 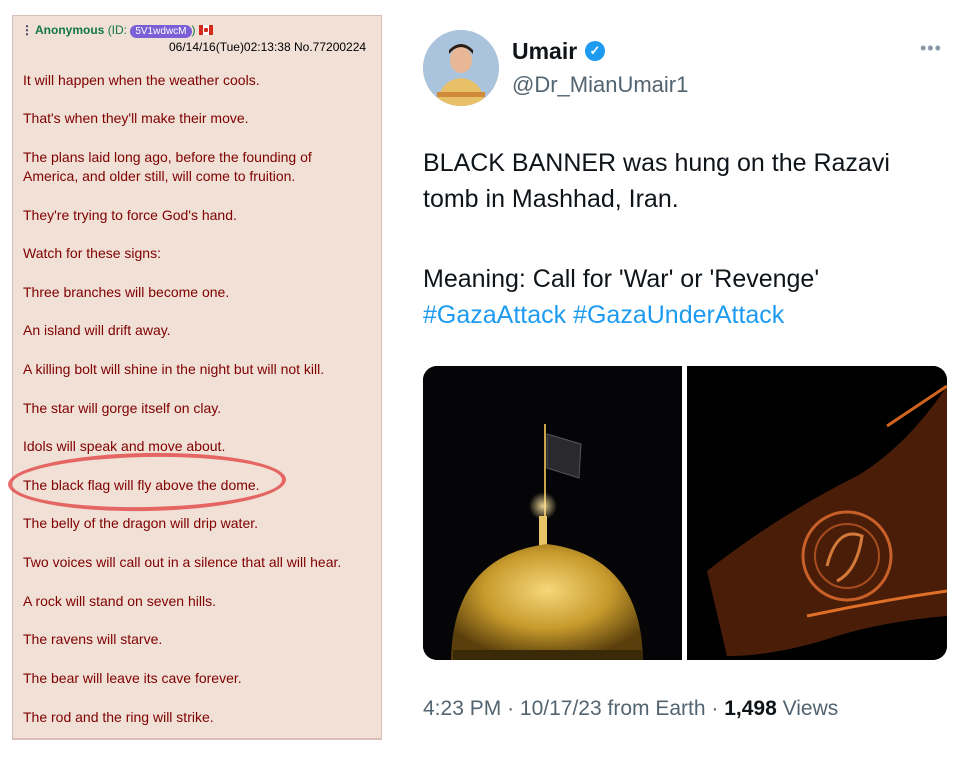 I want to click on tweet-date: 10/17/23, so click(x=561, y=708).